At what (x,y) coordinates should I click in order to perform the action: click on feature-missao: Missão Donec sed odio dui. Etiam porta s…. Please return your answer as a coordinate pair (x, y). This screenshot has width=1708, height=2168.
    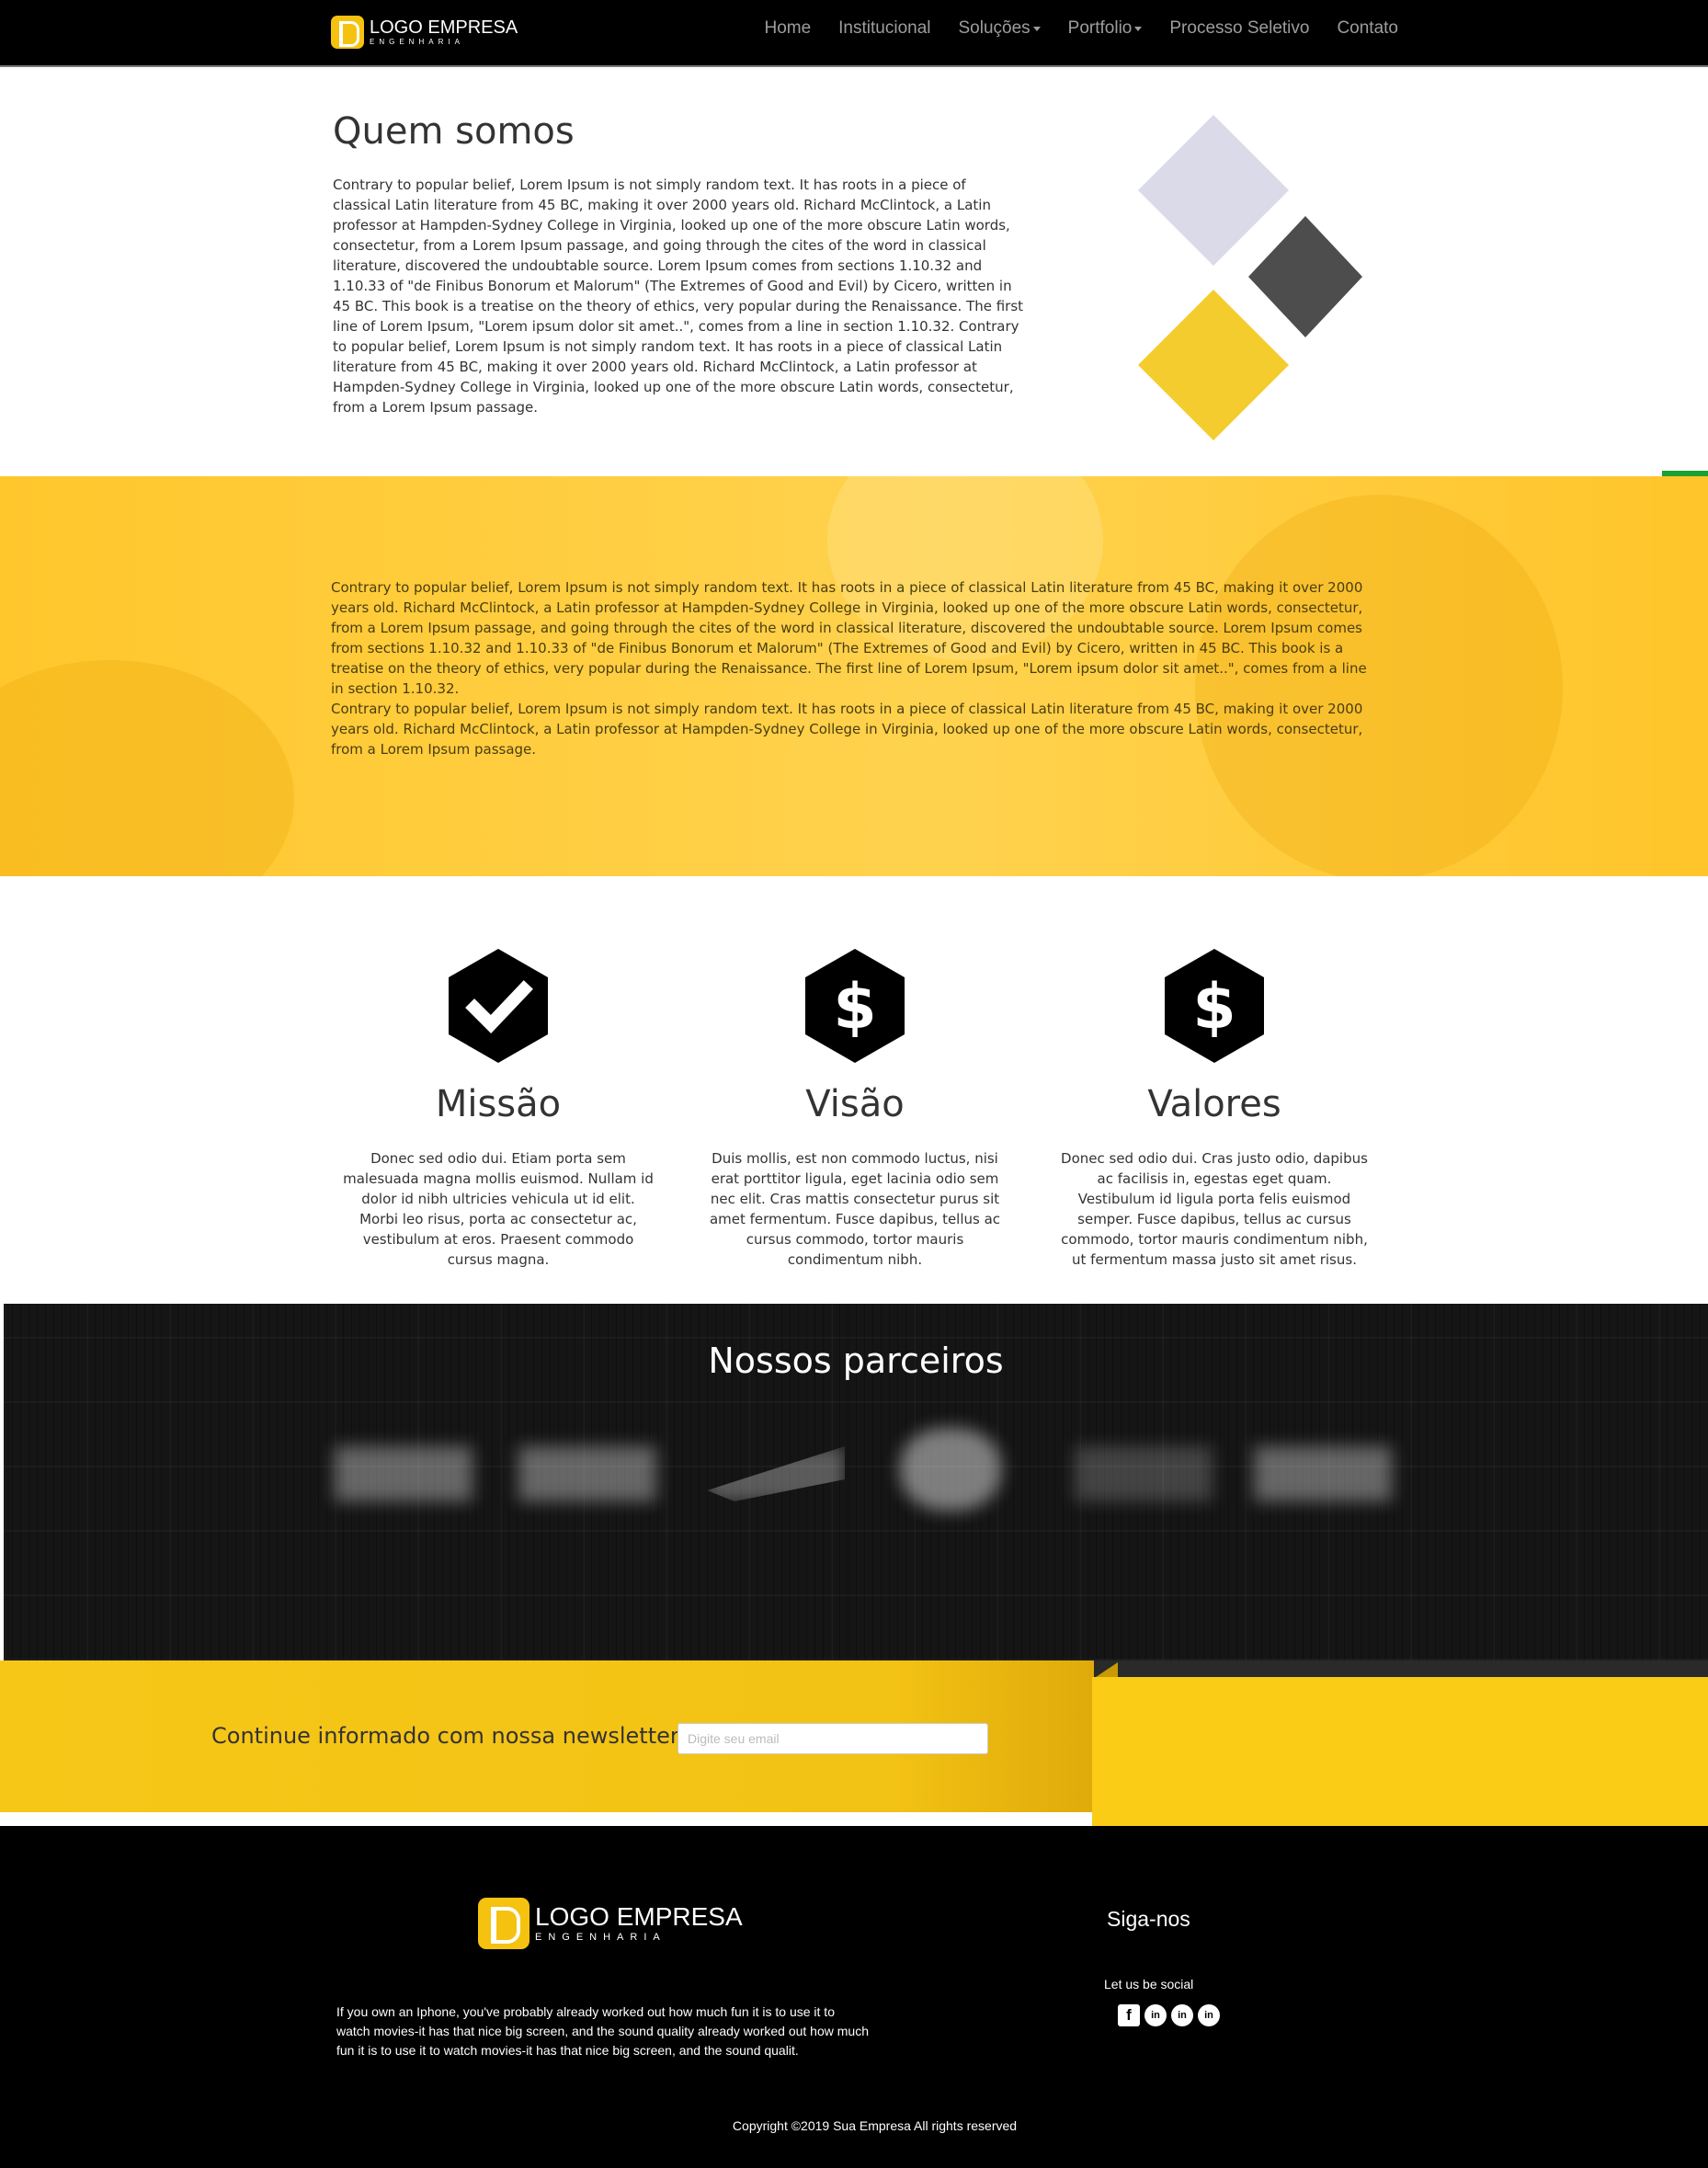
    Looking at the image, I should click on (499, 1108).